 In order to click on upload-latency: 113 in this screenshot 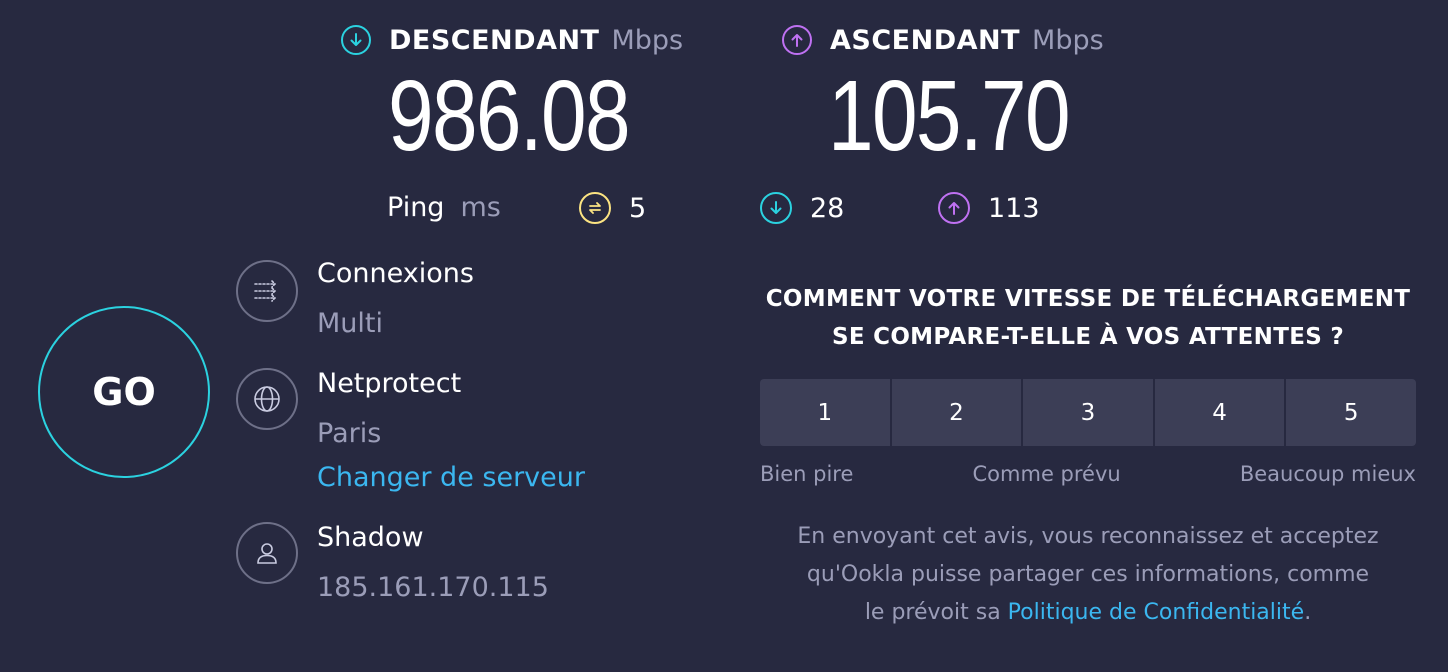, I will do `click(989, 208)`.